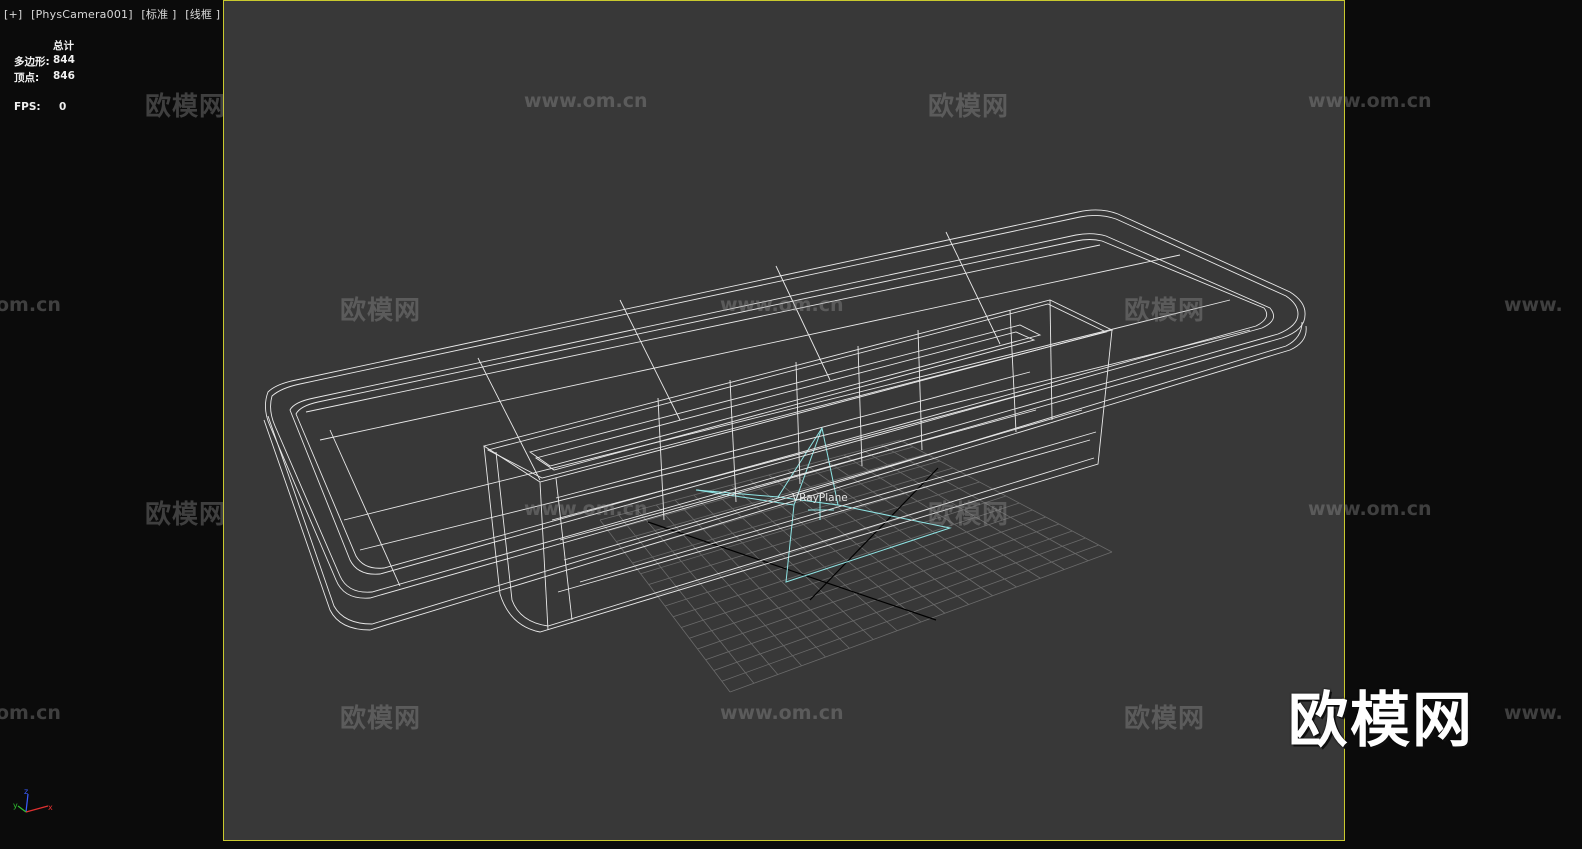  Describe the element at coordinates (27, 107) in the screenshot. I see `fps-label: FPS:` at that location.